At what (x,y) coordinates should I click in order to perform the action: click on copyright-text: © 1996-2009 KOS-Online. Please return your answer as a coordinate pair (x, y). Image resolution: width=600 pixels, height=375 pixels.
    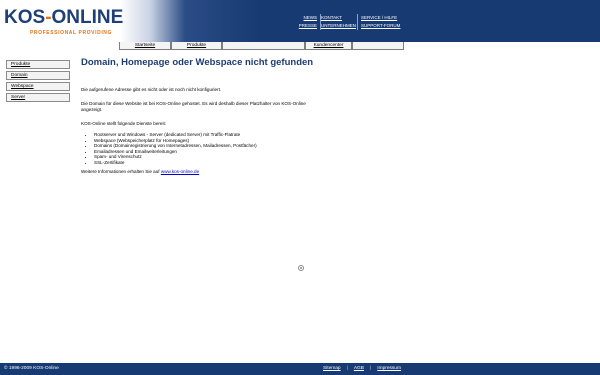
    Looking at the image, I should click on (31, 368).